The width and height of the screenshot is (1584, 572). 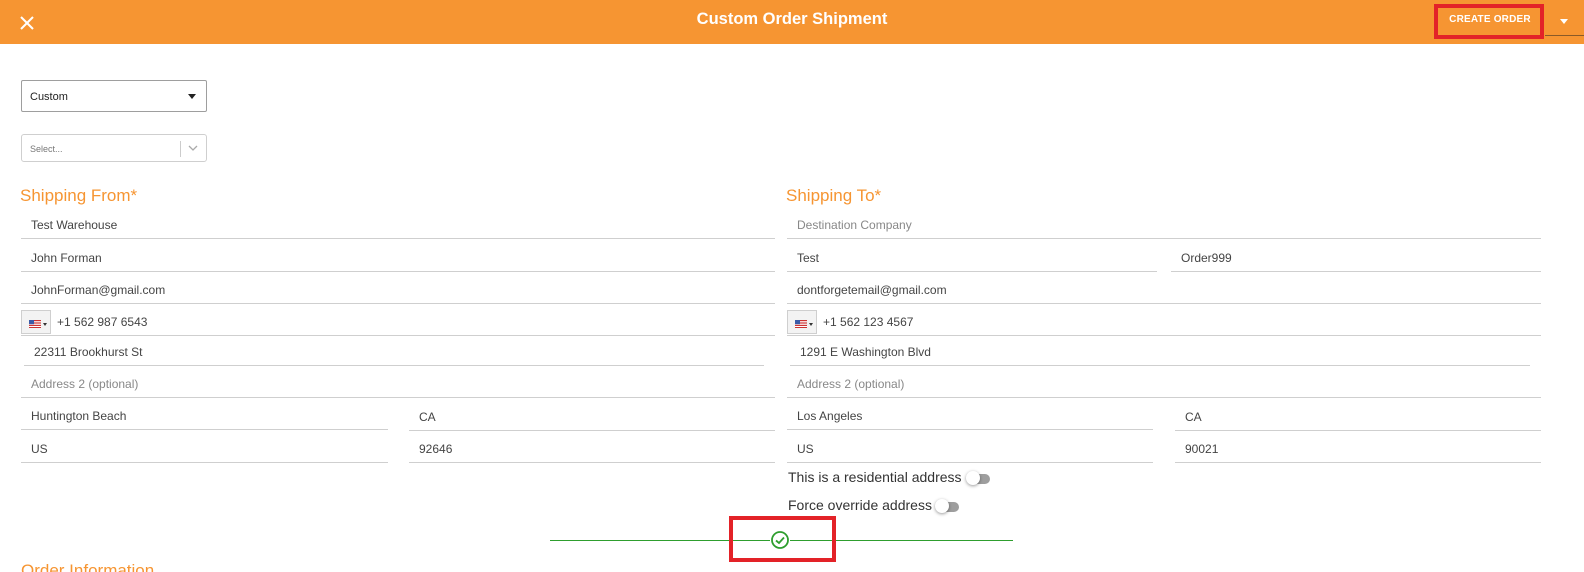 What do you see at coordinates (1164, 292) in the screenshot?
I see `to-email-field: dontforgetemail@gmail.com` at bounding box center [1164, 292].